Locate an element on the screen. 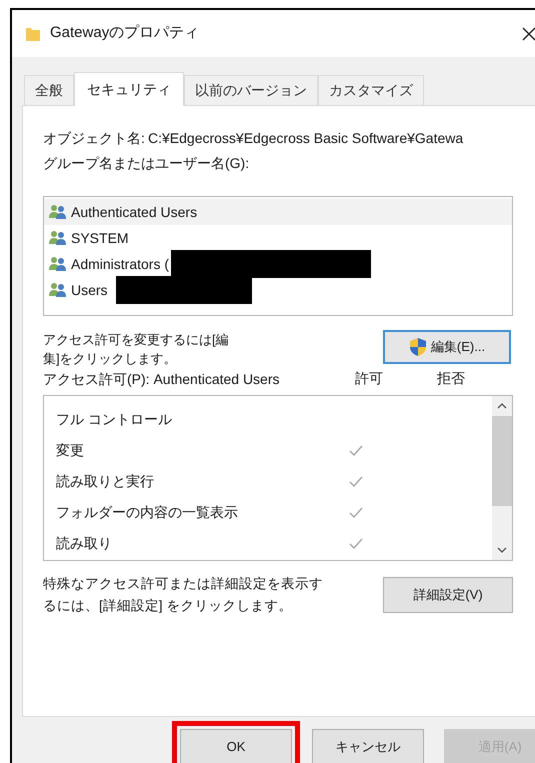 Image resolution: width=535 pixels, height=763 pixels. scrollbar is located at coordinates (502, 478).